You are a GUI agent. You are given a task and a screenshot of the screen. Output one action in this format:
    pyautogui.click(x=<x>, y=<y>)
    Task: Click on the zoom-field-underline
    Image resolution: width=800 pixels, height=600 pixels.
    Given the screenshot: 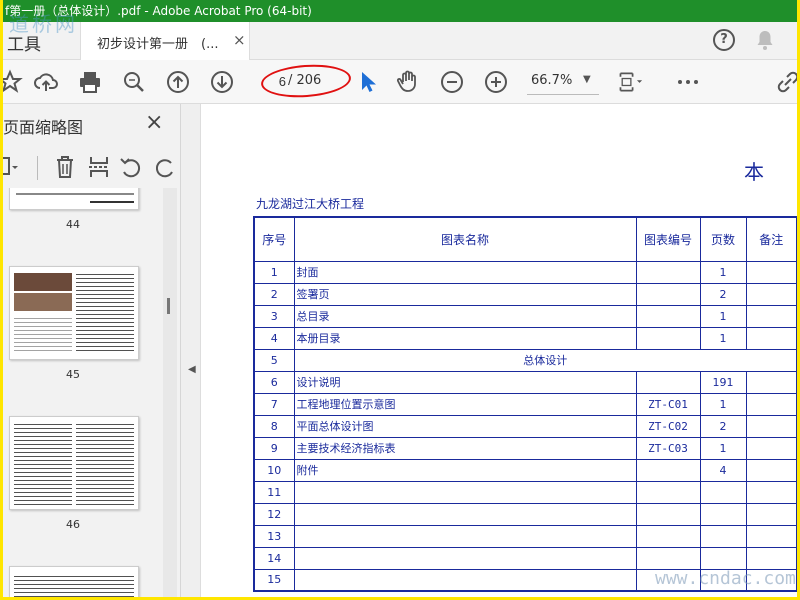 What is the action you would take?
    pyautogui.click(x=563, y=94)
    